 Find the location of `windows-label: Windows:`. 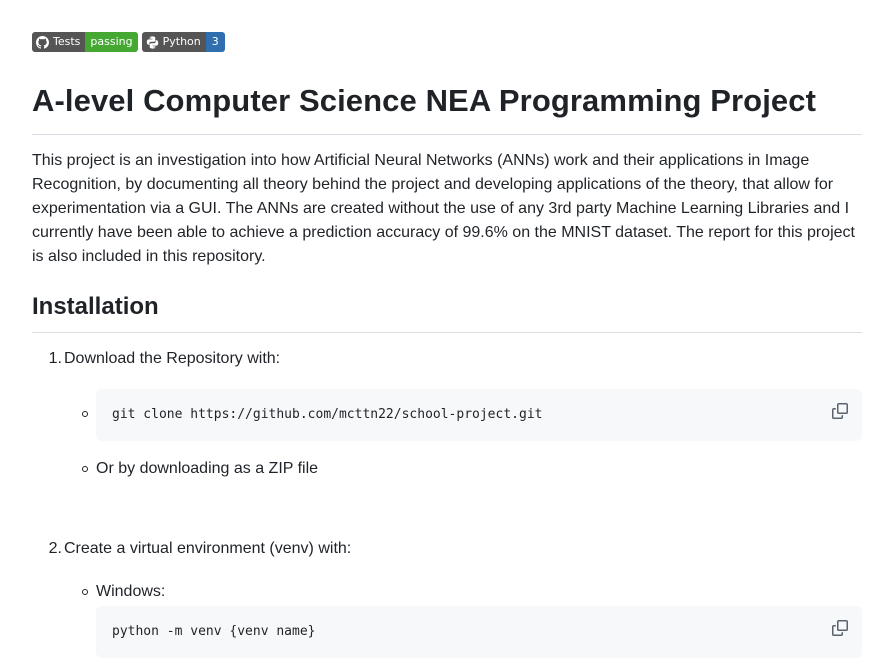

windows-label: Windows: is located at coordinates (131, 591).